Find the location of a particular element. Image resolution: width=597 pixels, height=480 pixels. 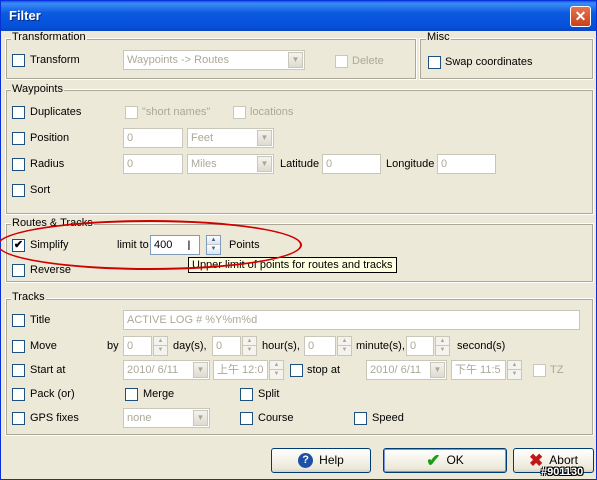

stop-date-picker: 2010/ 6/11 ▼ is located at coordinates (406, 370).